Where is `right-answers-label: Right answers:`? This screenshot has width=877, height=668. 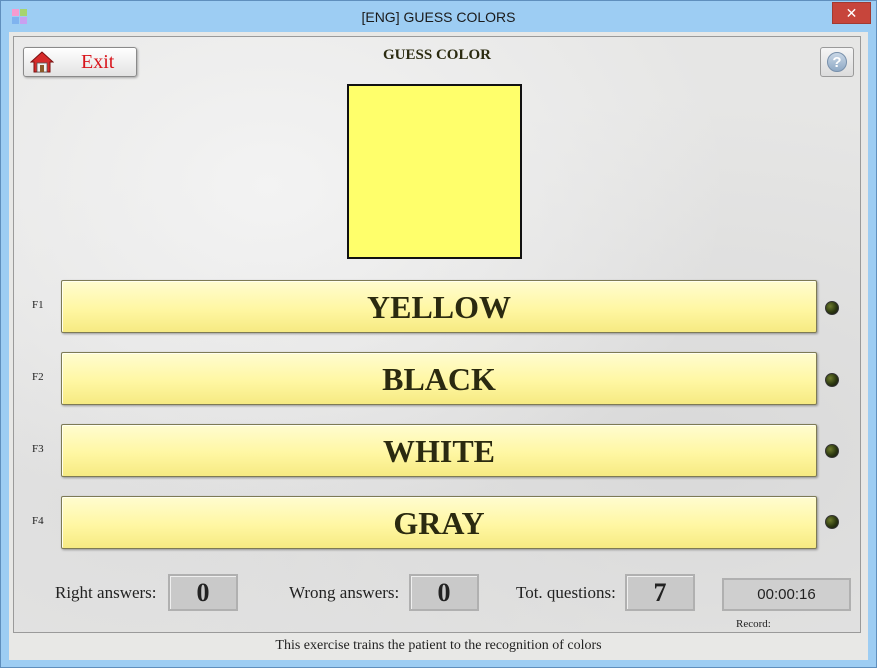 right-answers-label: Right answers: is located at coordinates (106, 592).